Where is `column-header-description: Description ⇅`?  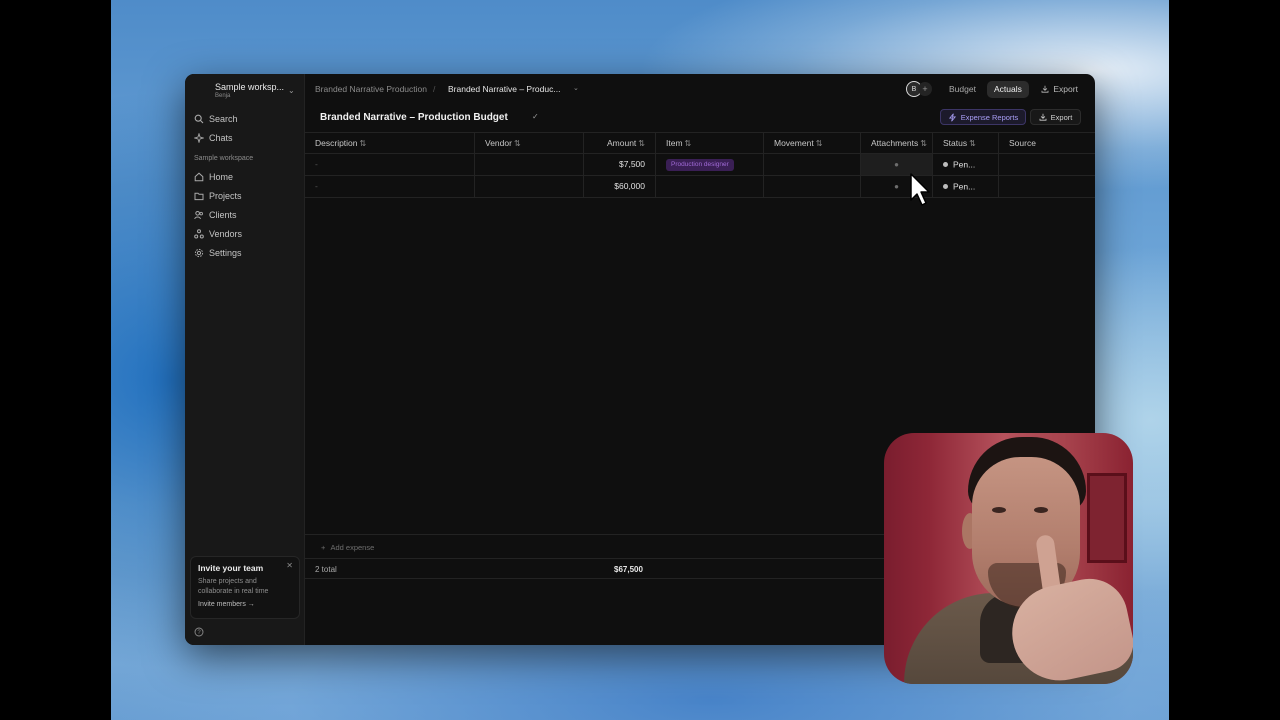 column-header-description: Description ⇅ is located at coordinates (390, 143).